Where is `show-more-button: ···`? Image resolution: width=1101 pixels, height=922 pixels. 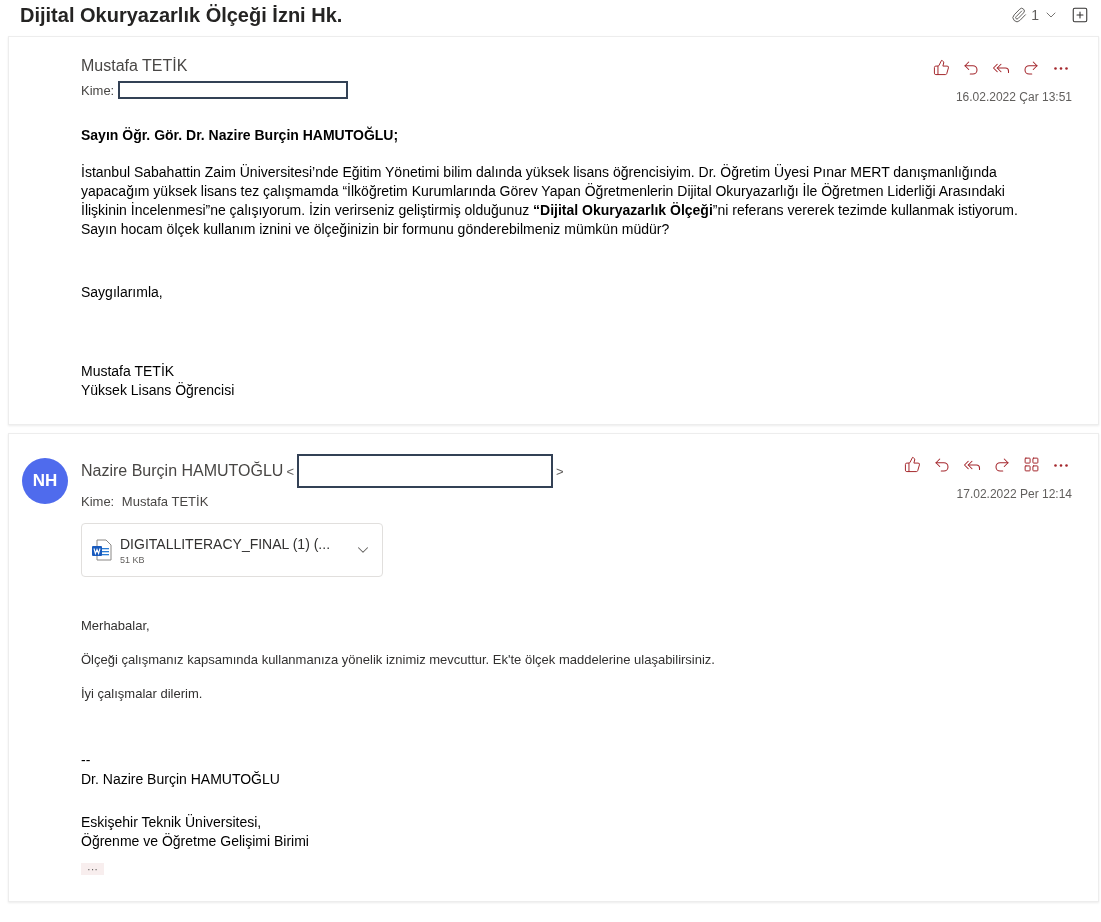
show-more-button: ··· is located at coordinates (92, 869).